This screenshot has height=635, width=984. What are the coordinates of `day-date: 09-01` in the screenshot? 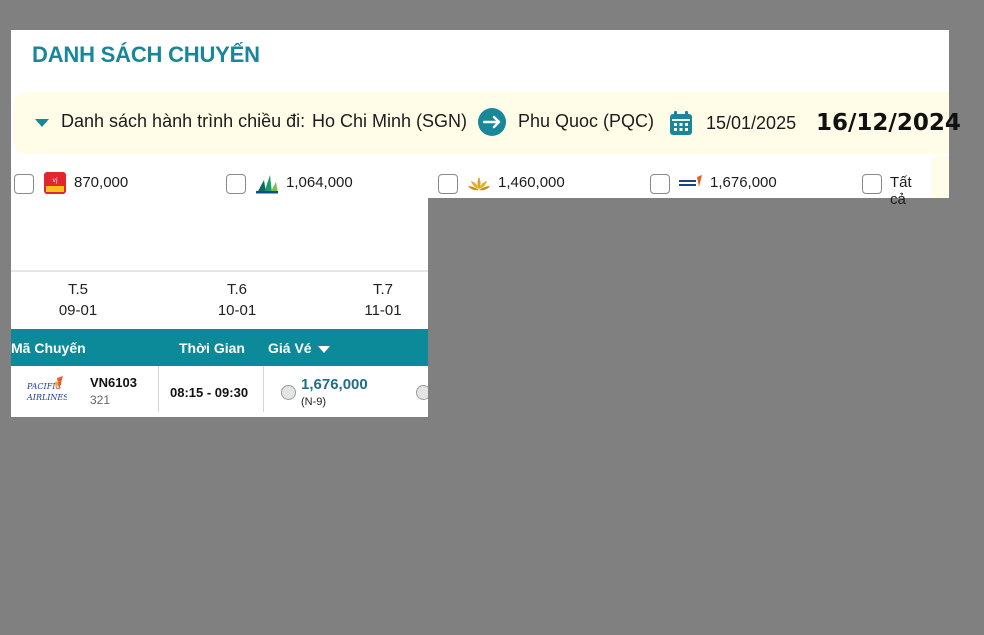 It's located at (78, 310).